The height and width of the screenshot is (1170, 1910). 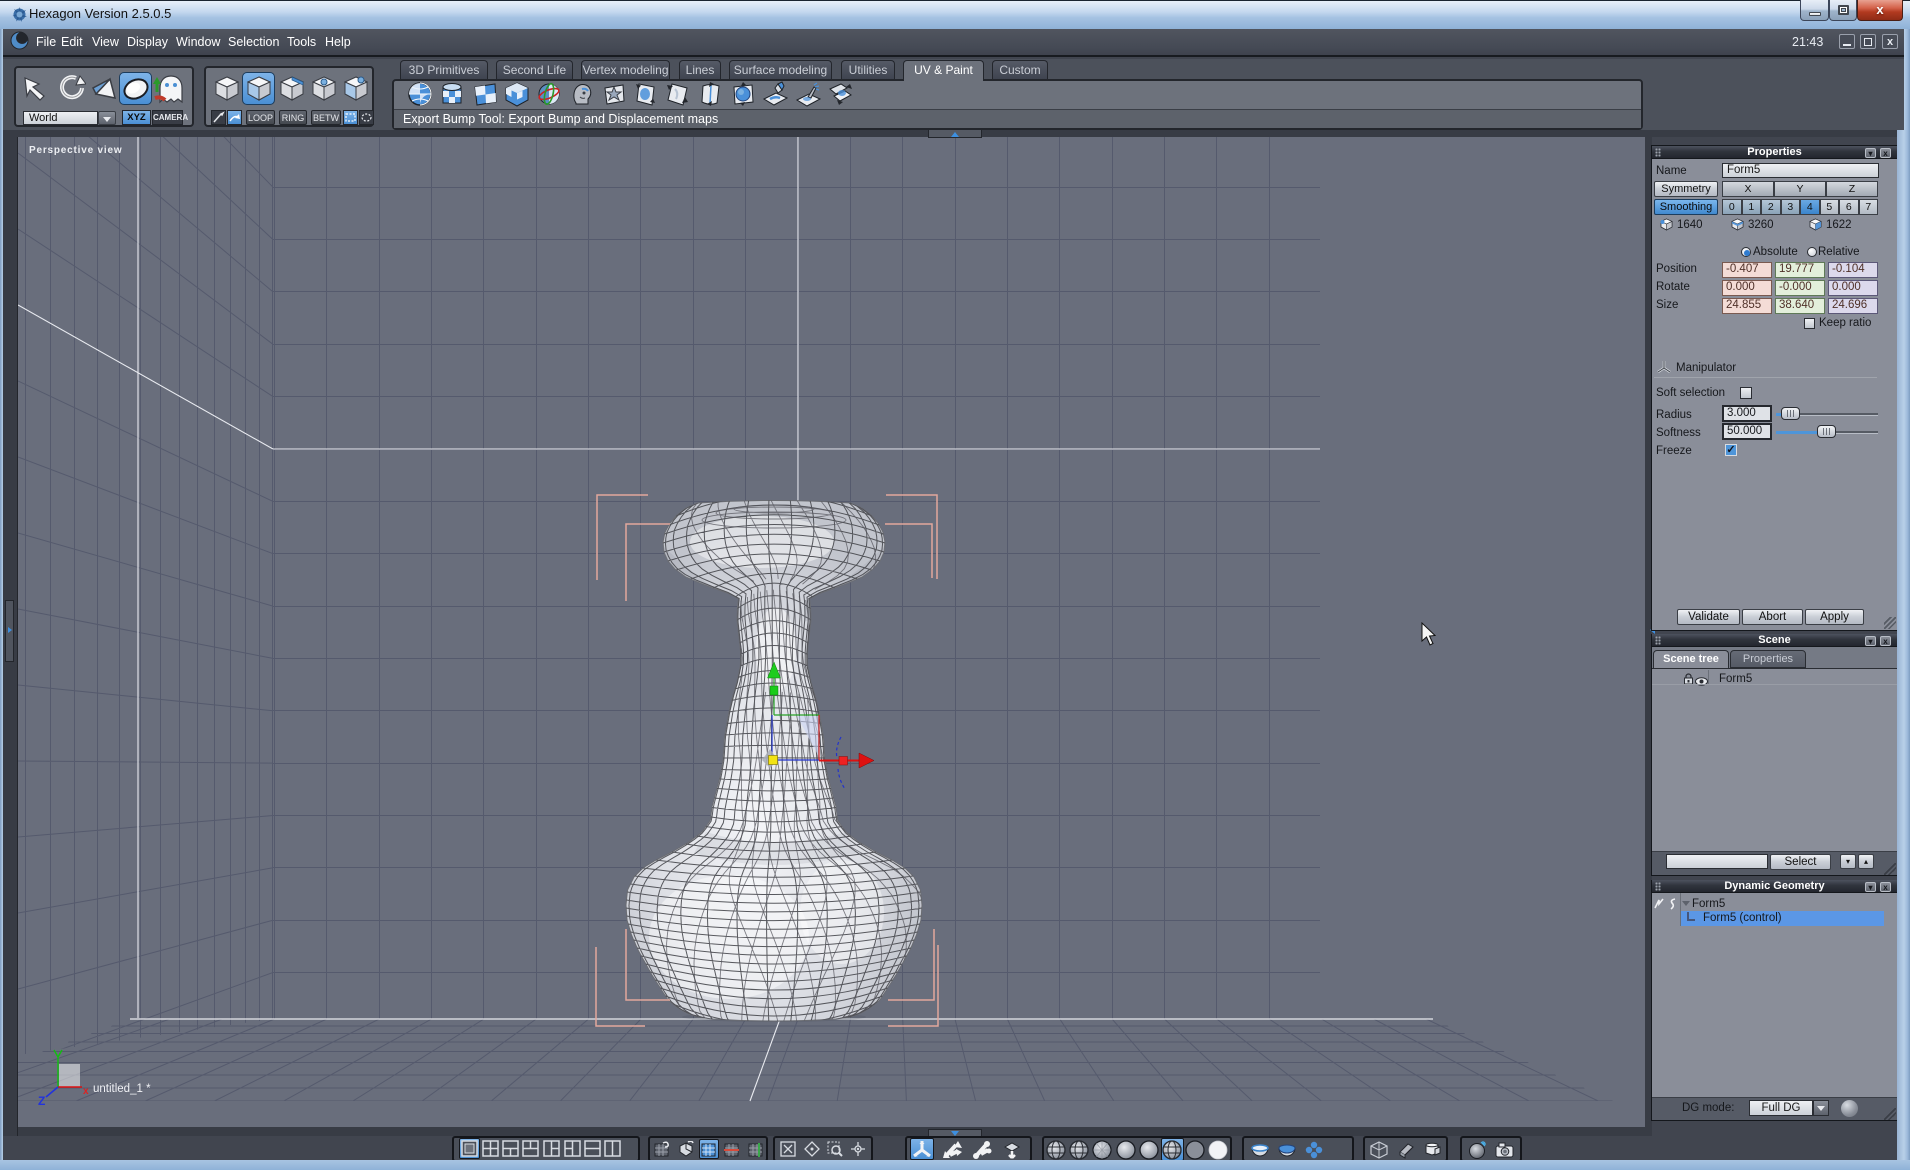 What do you see at coordinates (75, 150) in the screenshot?
I see `svg-text: Perspective view` at bounding box center [75, 150].